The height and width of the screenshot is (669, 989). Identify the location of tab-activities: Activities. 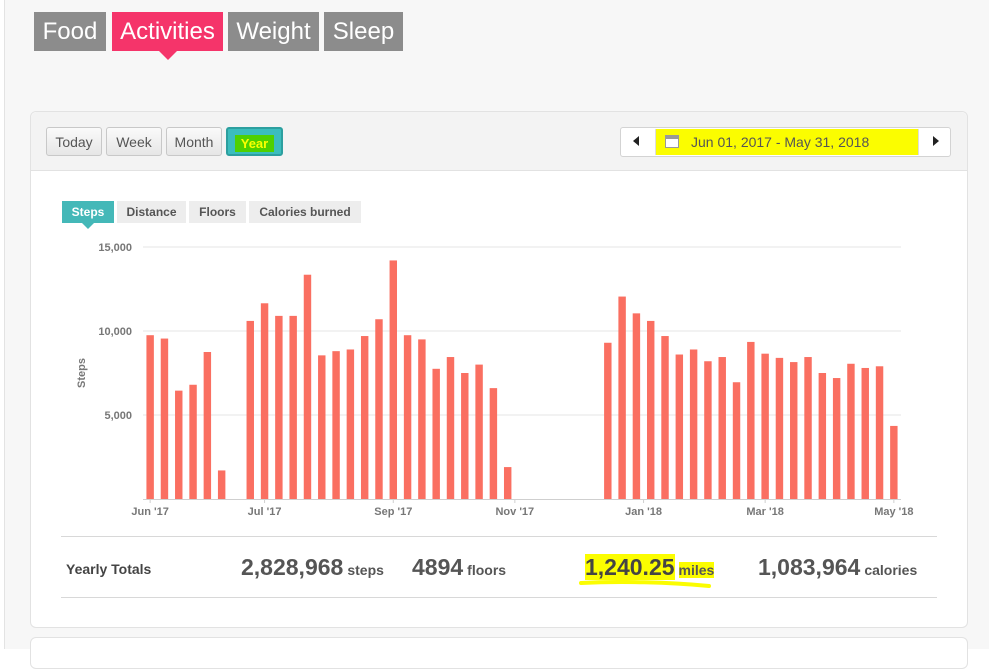
(167, 36).